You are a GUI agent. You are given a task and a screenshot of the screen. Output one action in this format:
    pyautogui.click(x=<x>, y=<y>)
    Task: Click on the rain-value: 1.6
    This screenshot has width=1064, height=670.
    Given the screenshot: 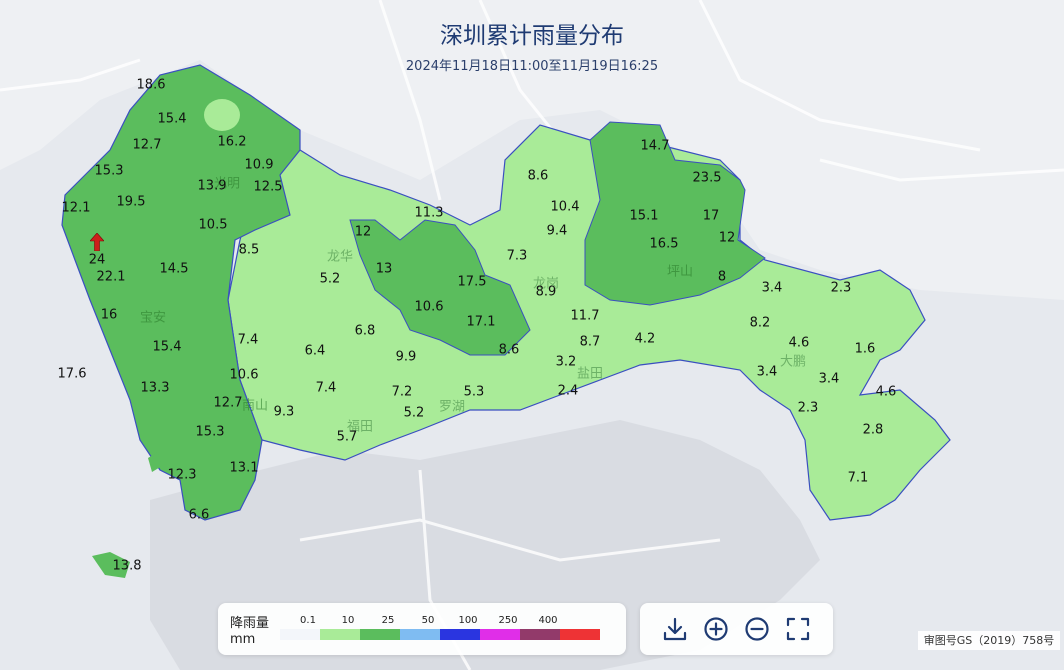 What is the action you would take?
    pyautogui.click(x=865, y=349)
    